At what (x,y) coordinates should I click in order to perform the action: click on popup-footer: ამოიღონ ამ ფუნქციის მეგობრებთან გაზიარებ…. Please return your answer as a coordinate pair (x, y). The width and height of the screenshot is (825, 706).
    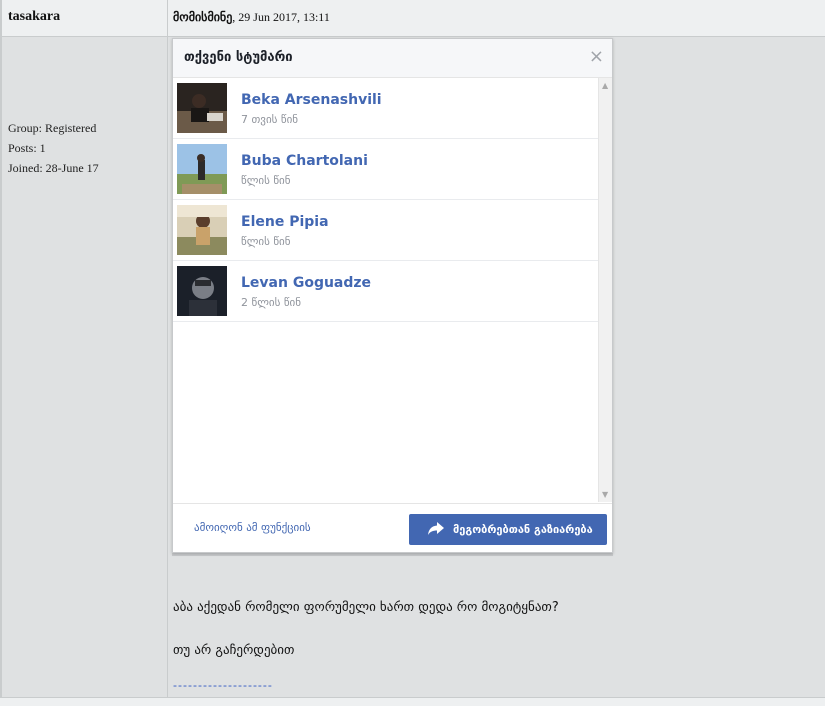
    Looking at the image, I should click on (392, 528).